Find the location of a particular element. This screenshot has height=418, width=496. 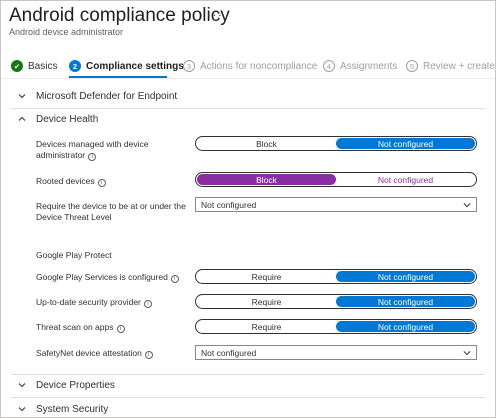

security-provider-toggle: Require Not configured is located at coordinates (336, 301).